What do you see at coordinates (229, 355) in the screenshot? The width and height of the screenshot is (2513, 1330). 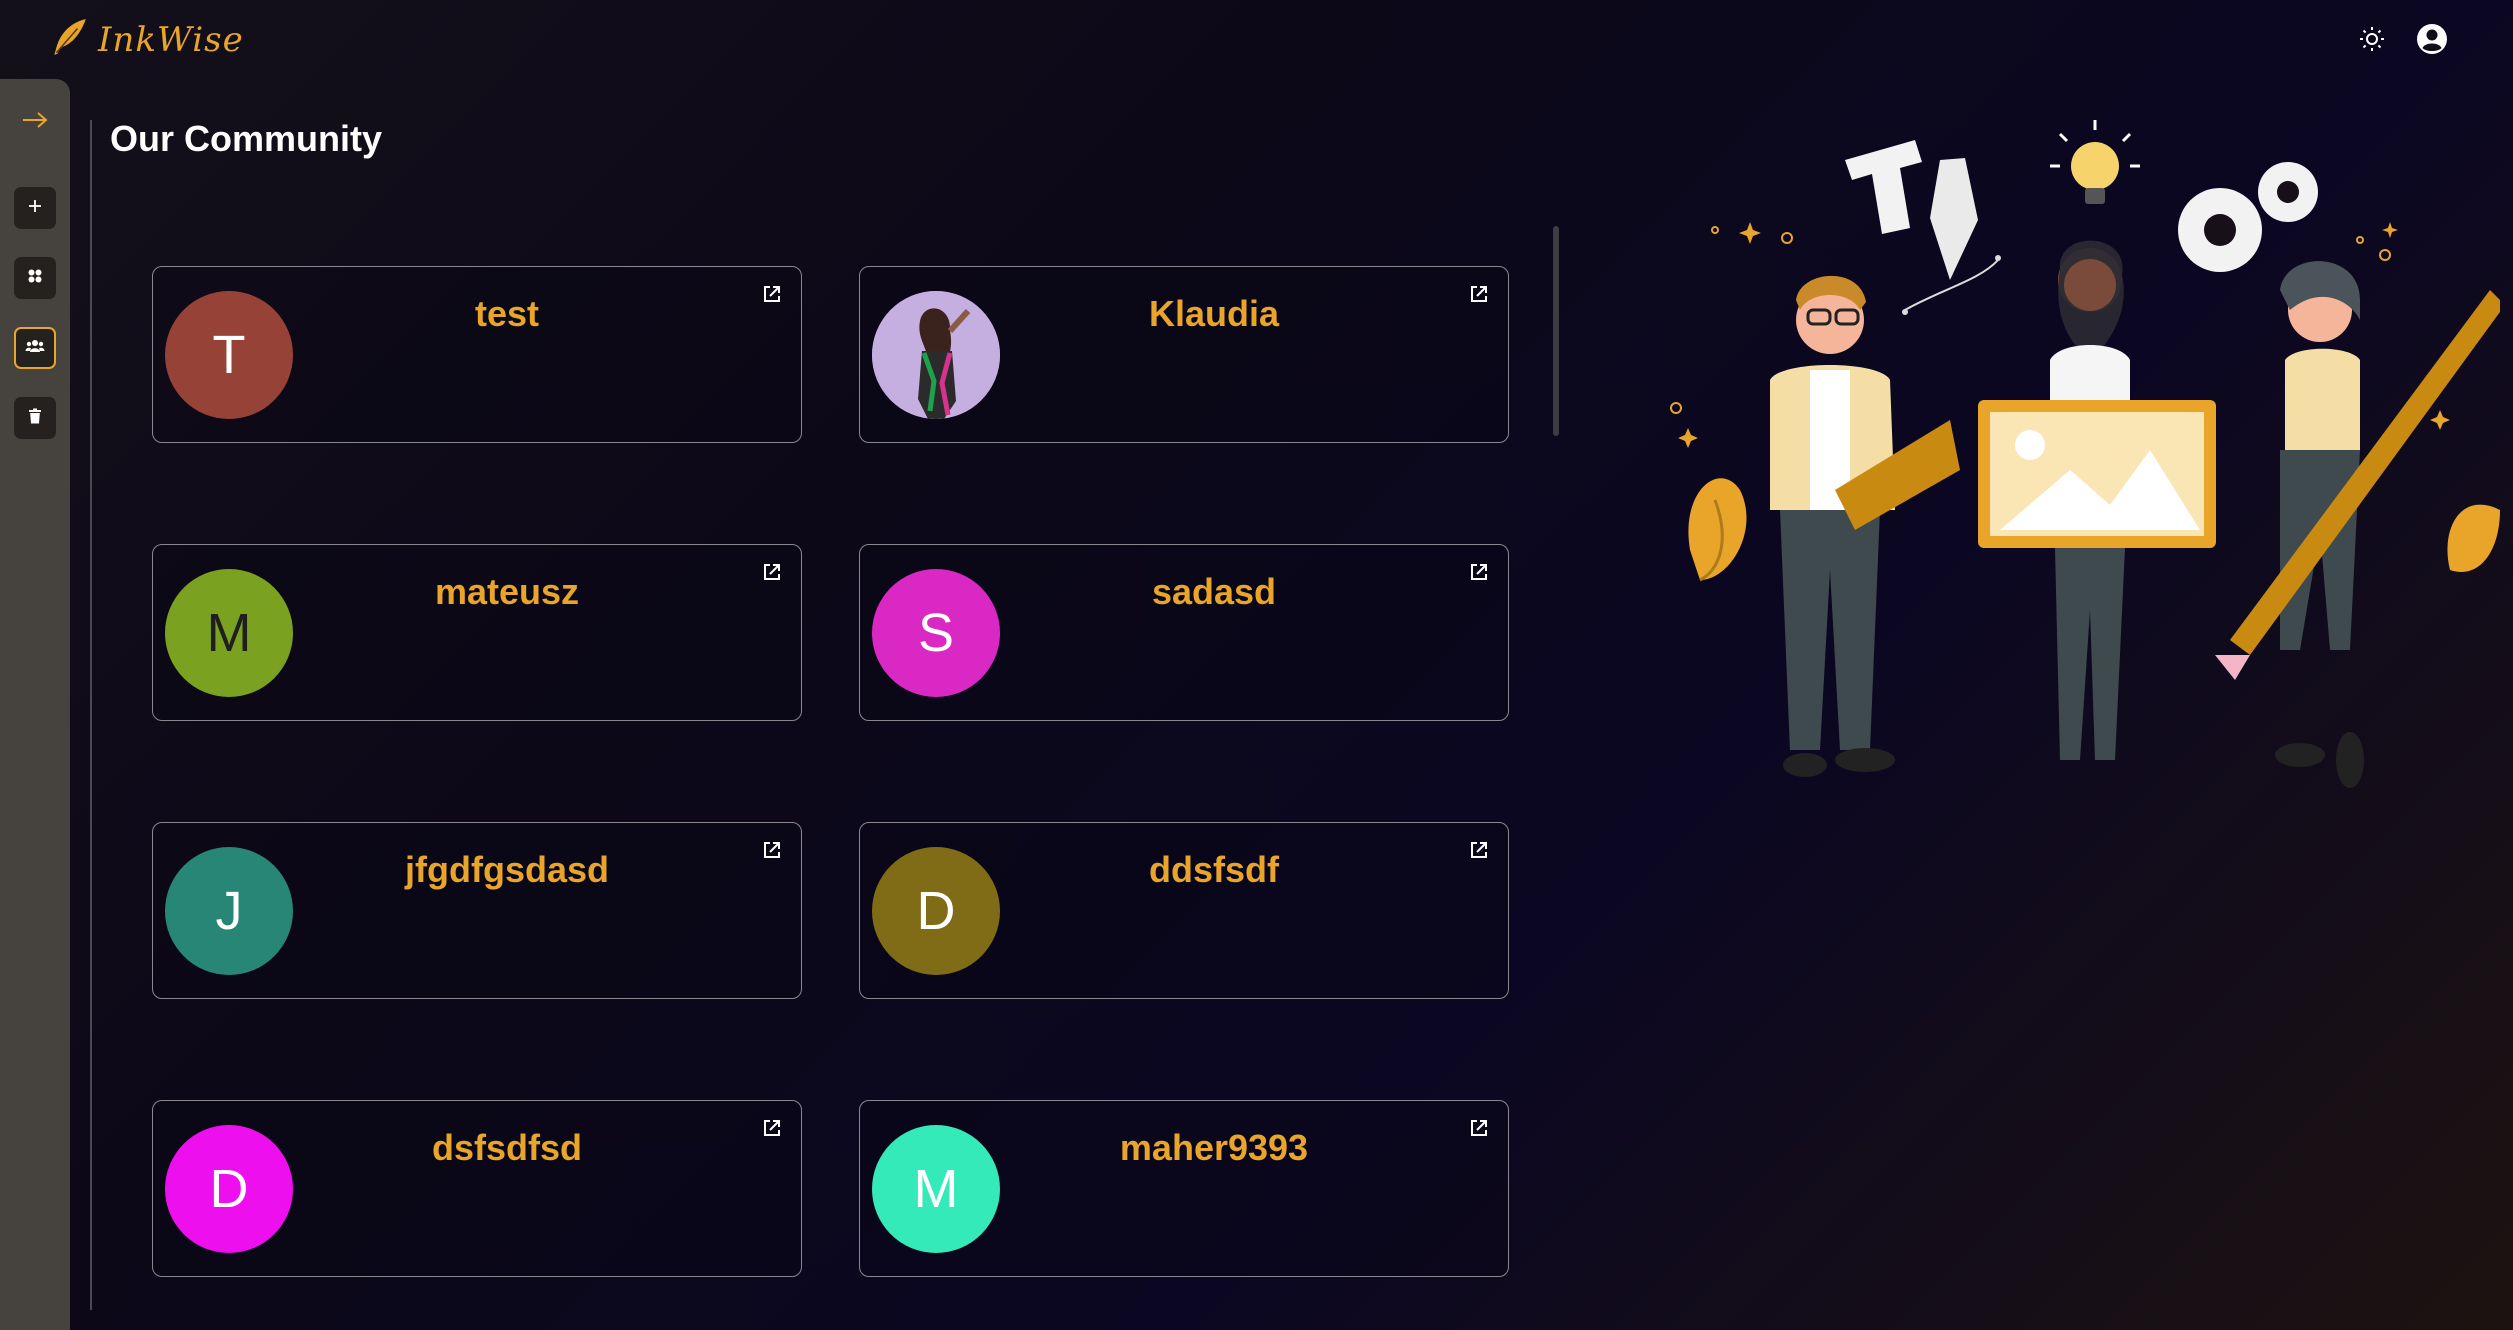 I see `avatar: T` at bounding box center [229, 355].